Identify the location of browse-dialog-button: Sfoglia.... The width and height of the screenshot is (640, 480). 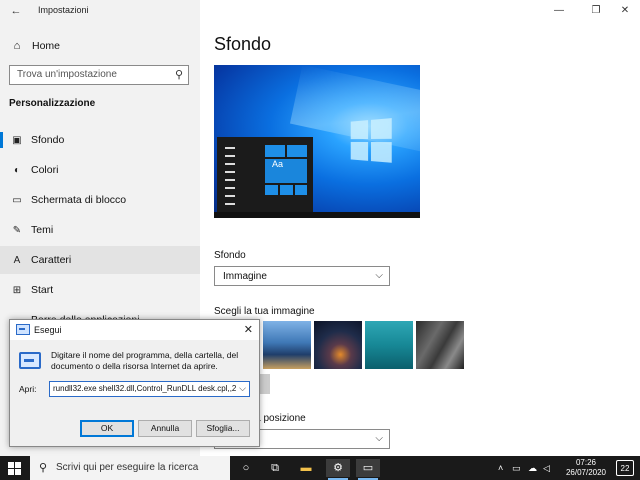
(223, 428).